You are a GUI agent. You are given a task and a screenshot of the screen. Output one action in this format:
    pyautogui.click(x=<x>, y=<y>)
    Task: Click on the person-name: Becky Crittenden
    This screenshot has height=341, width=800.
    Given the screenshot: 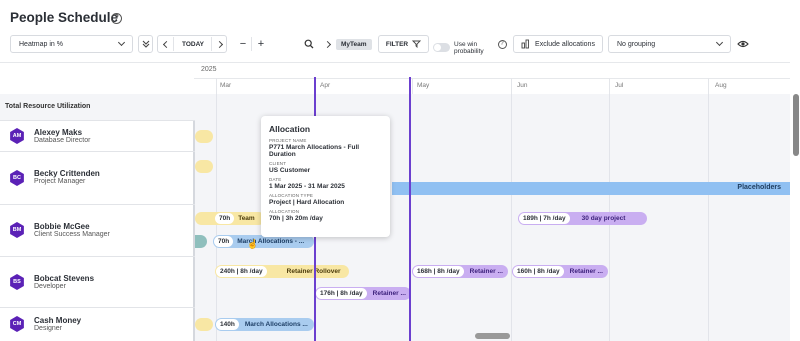 What is the action you would take?
    pyautogui.click(x=67, y=173)
    